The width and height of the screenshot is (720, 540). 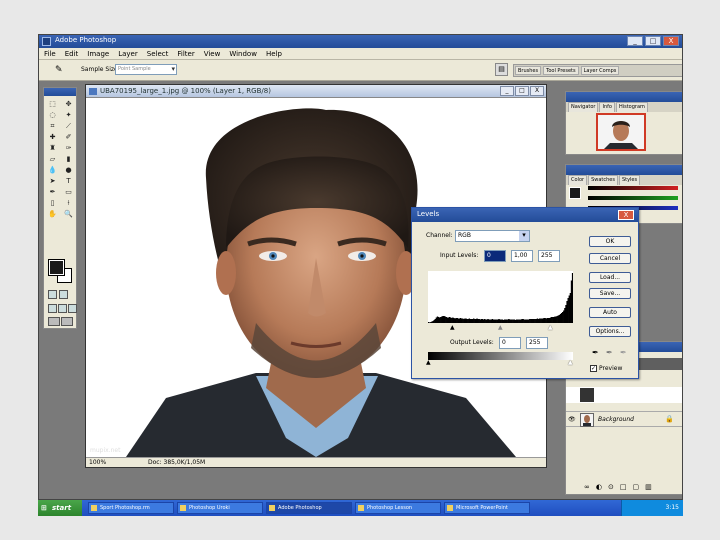 I want to click on doc-close-button: X, so click(x=537, y=91).